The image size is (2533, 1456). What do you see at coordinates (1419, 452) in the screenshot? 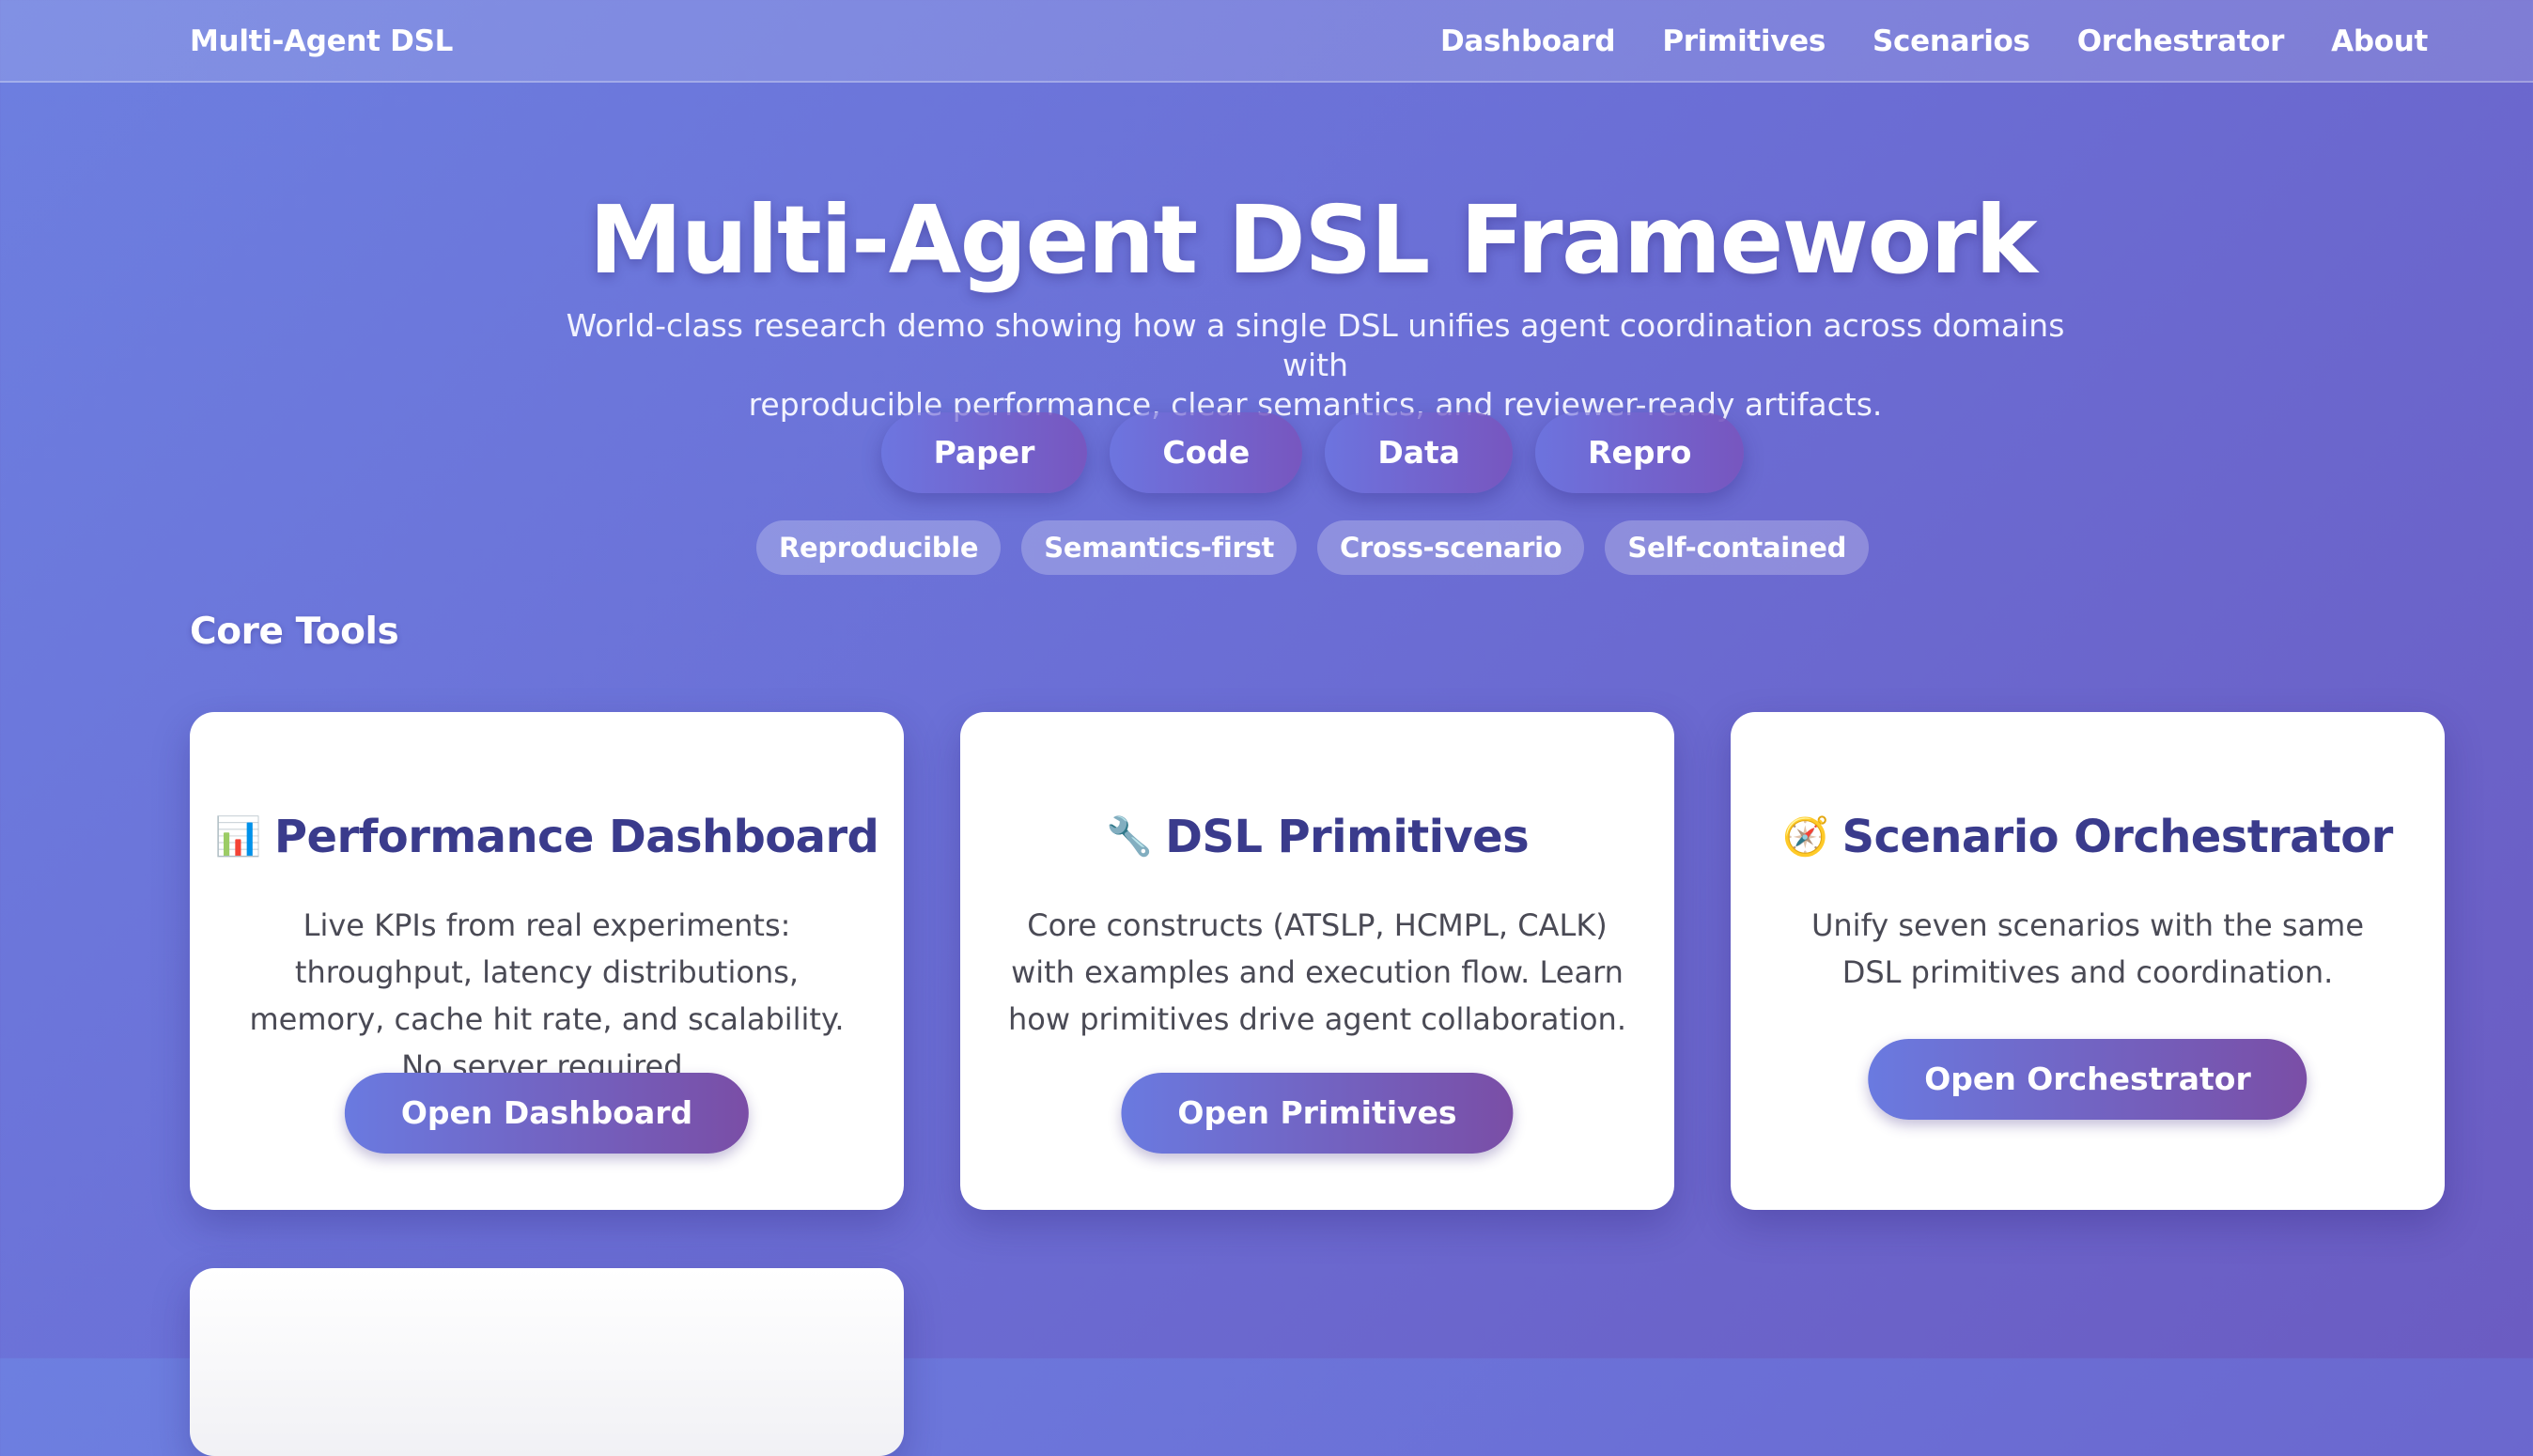
I see `data-button: Data` at bounding box center [1419, 452].